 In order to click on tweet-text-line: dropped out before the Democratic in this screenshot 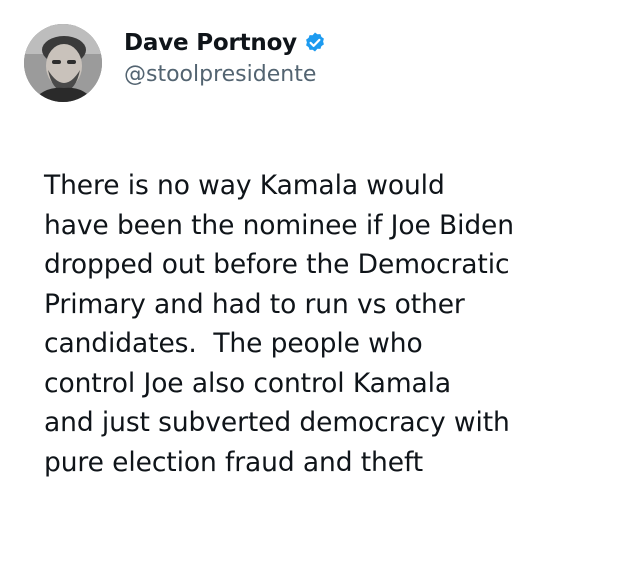, I will do `click(277, 264)`.